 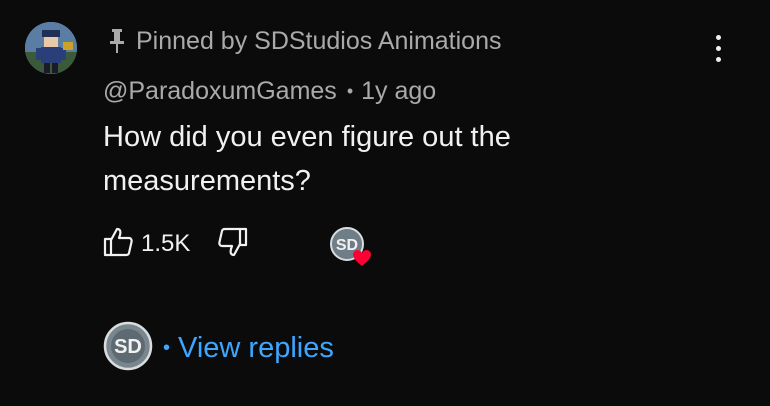 What do you see at coordinates (220, 91) in the screenshot?
I see `author-handle: @ParadoxumGames` at bounding box center [220, 91].